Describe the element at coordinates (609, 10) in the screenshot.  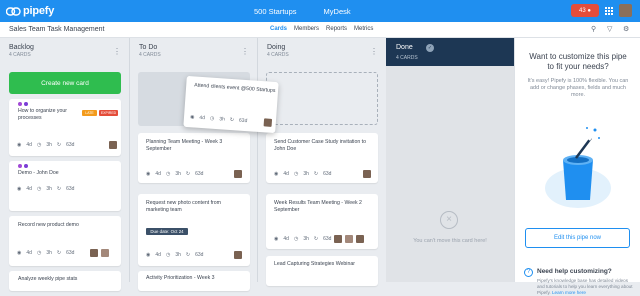
I see `apps-grid-icon` at that location.